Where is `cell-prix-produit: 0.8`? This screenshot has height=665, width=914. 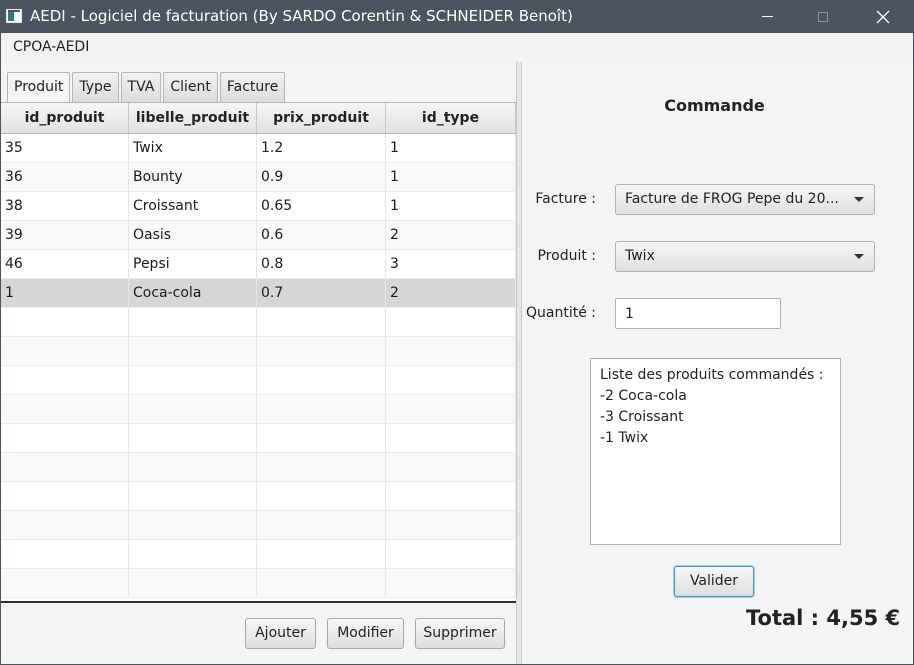 cell-prix-produit: 0.8 is located at coordinates (321, 264).